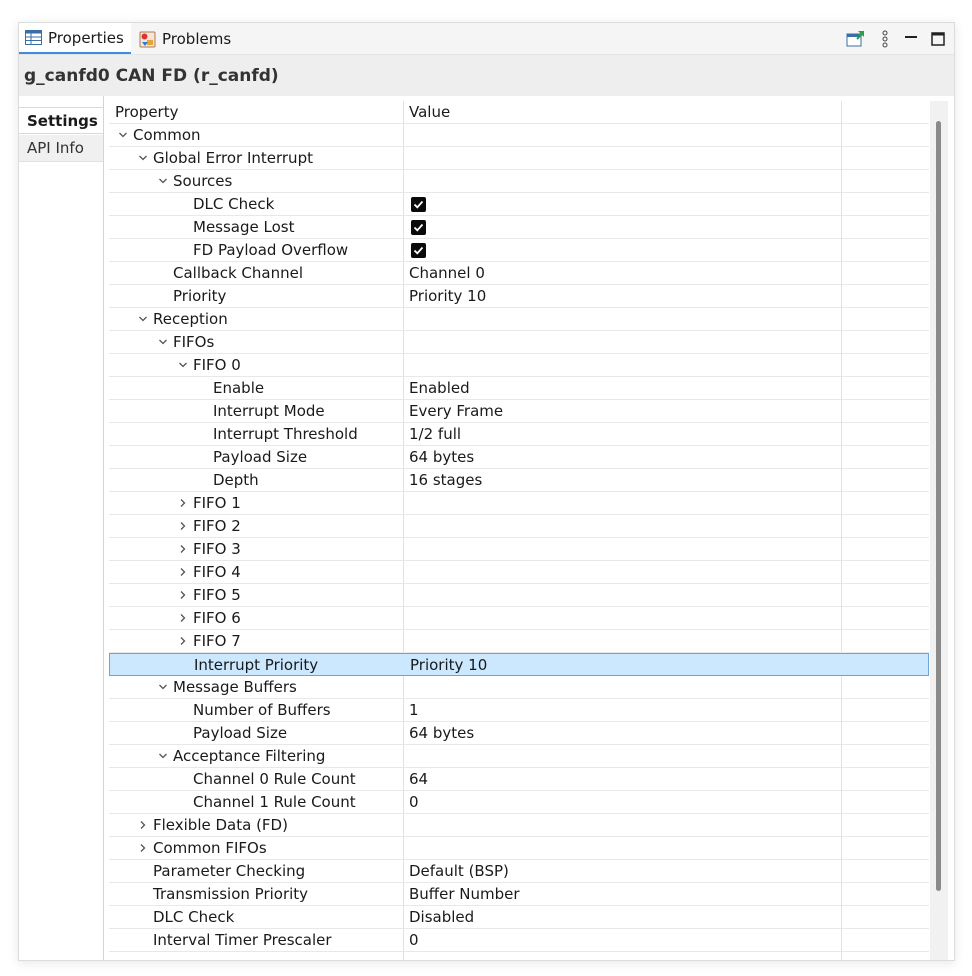  I want to click on property-row: Channel 1 Rule Count 0, so click(519, 802).